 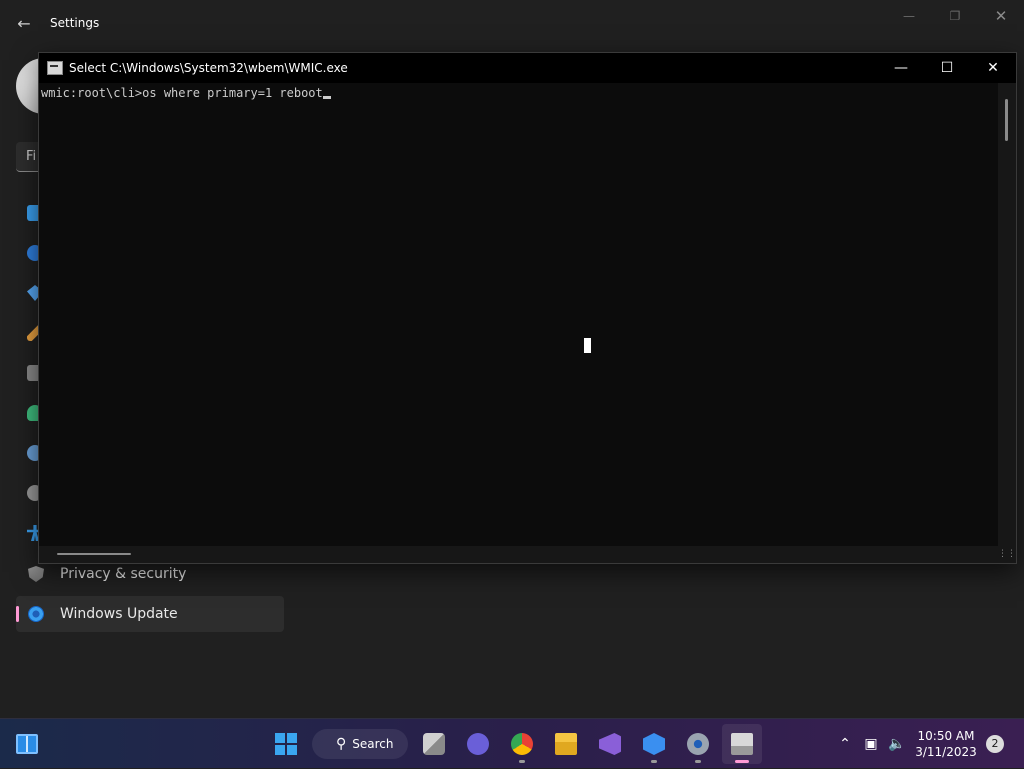 What do you see at coordinates (373, 744) in the screenshot?
I see `search-label: Search` at bounding box center [373, 744].